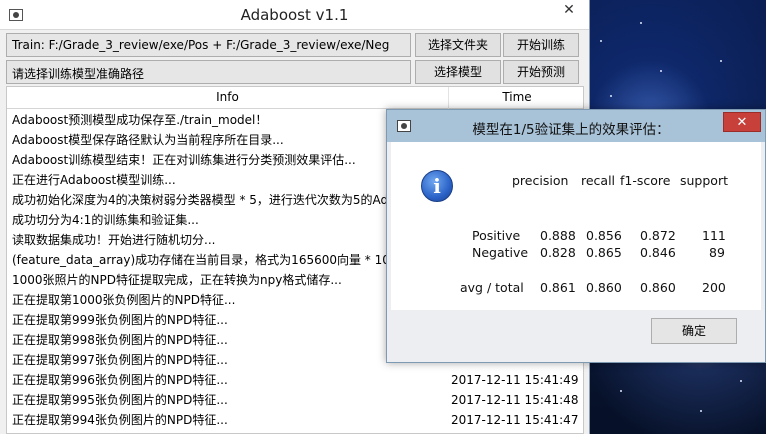 Image resolution: width=766 pixels, height=434 pixels. Describe the element at coordinates (658, 287) in the screenshot. I see `value-f1: 0.860` at that location.